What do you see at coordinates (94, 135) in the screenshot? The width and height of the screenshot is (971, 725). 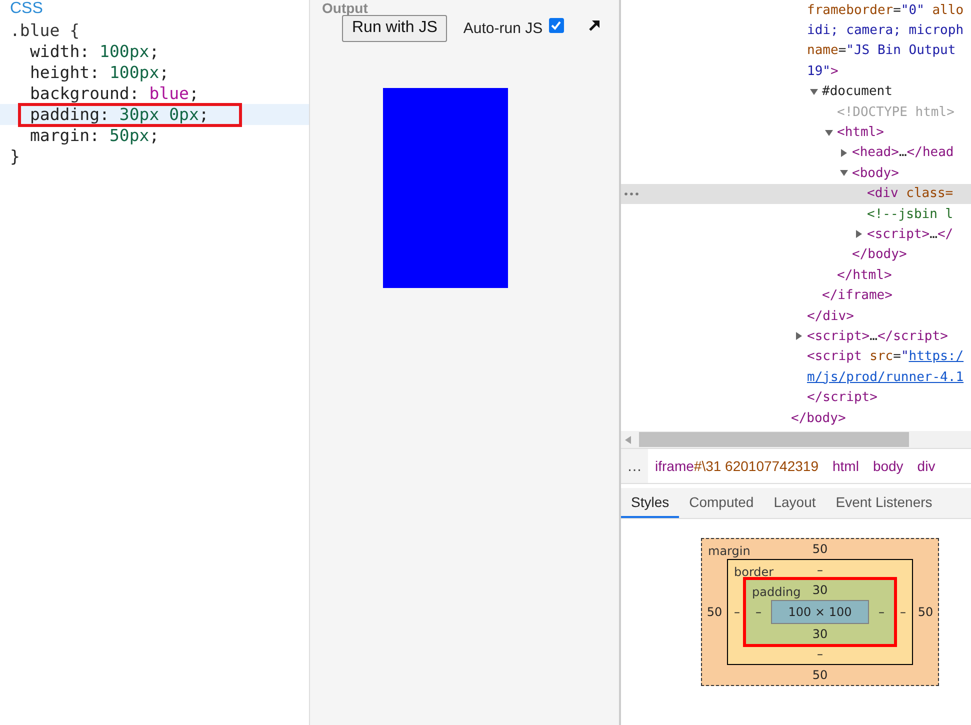 I see `code-line: margin: 50px;` at bounding box center [94, 135].